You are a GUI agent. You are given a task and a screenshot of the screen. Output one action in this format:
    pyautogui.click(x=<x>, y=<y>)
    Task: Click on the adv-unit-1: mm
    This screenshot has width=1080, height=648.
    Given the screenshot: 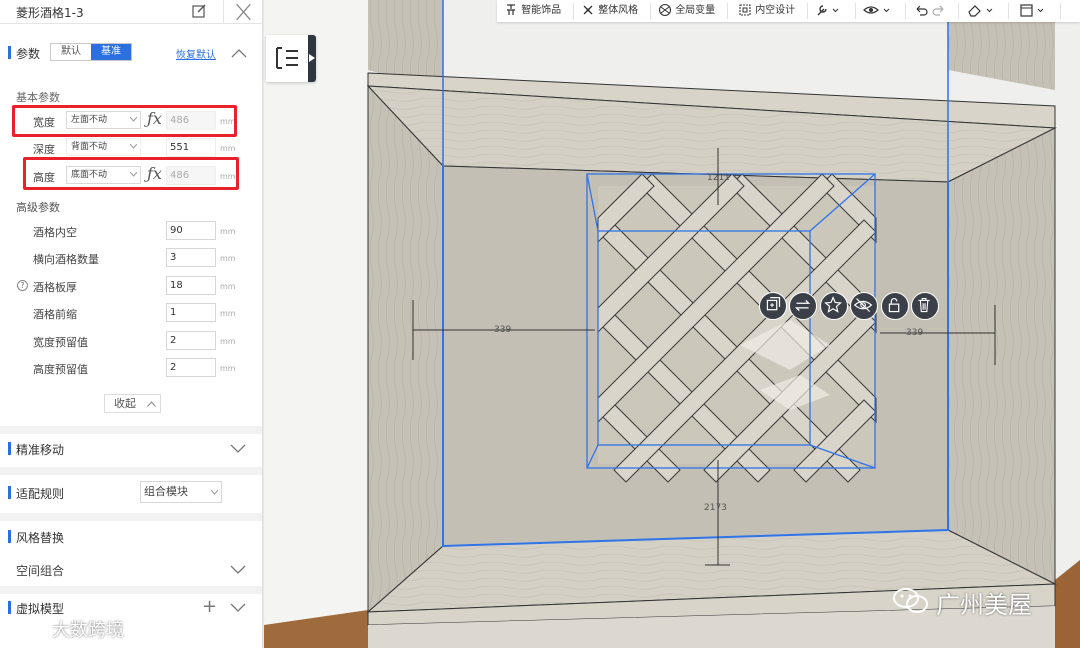 What is the action you would take?
    pyautogui.click(x=228, y=258)
    